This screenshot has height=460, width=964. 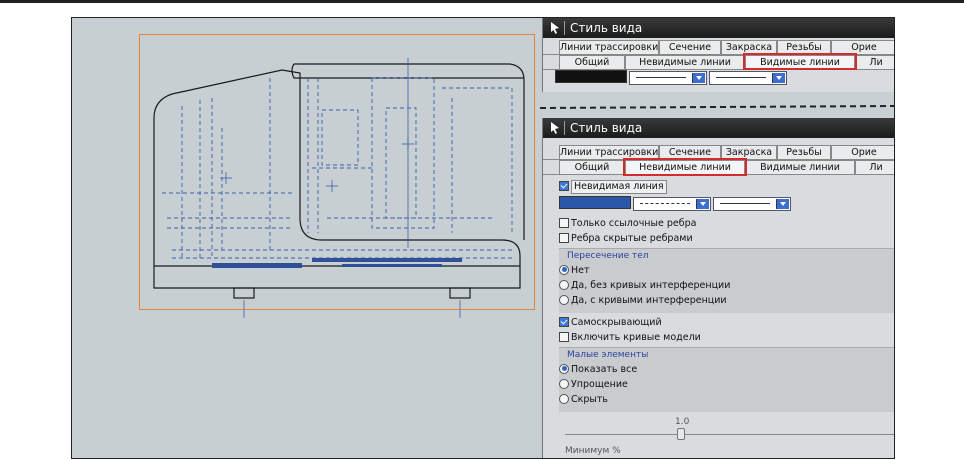 I want to click on radio-with-curves-label: Да, с кривыми интерференции, so click(x=649, y=300).